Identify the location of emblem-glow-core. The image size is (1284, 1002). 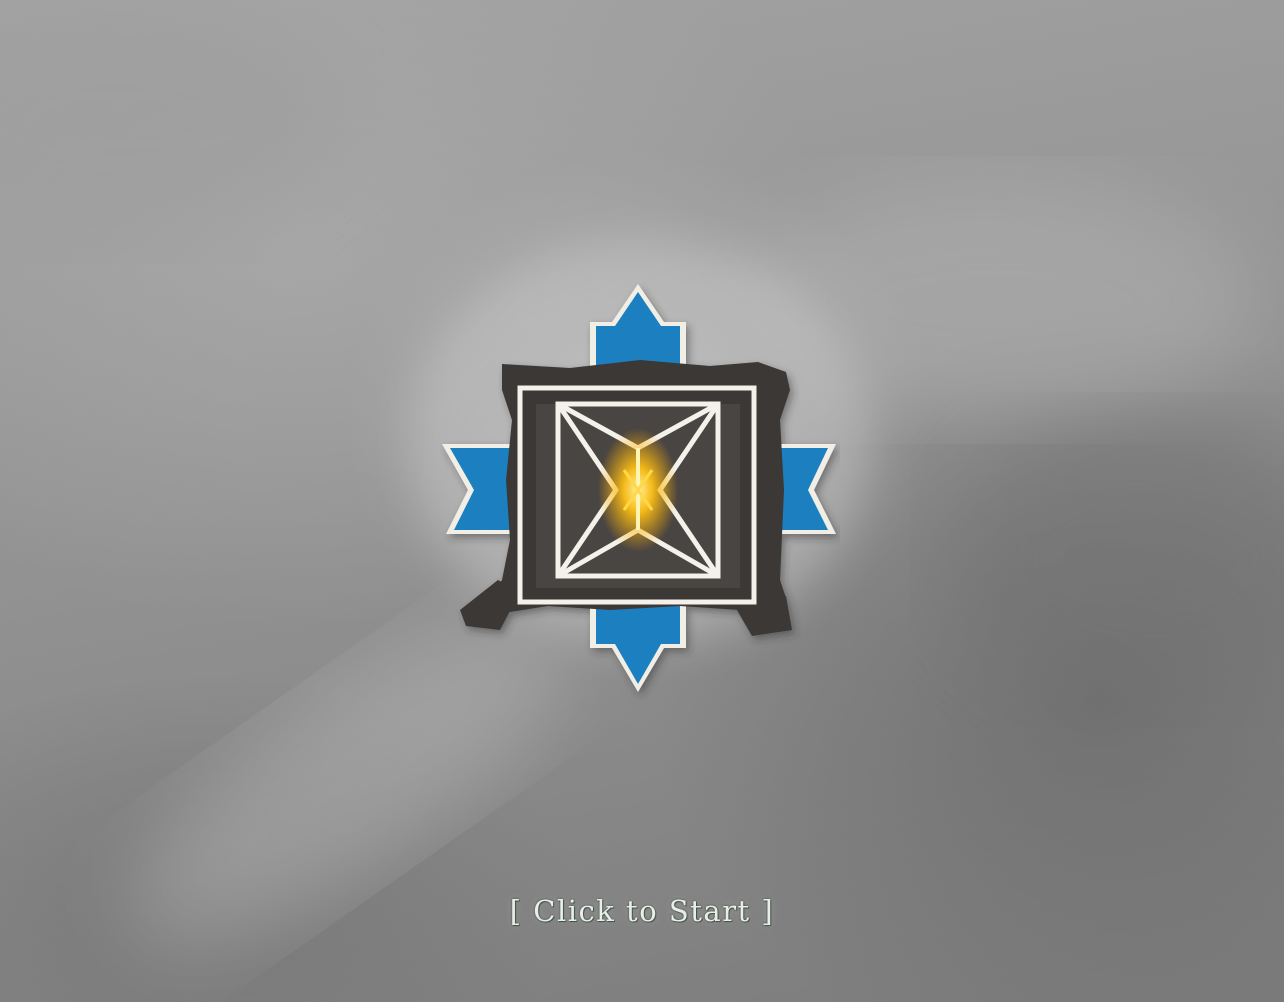
(638, 490).